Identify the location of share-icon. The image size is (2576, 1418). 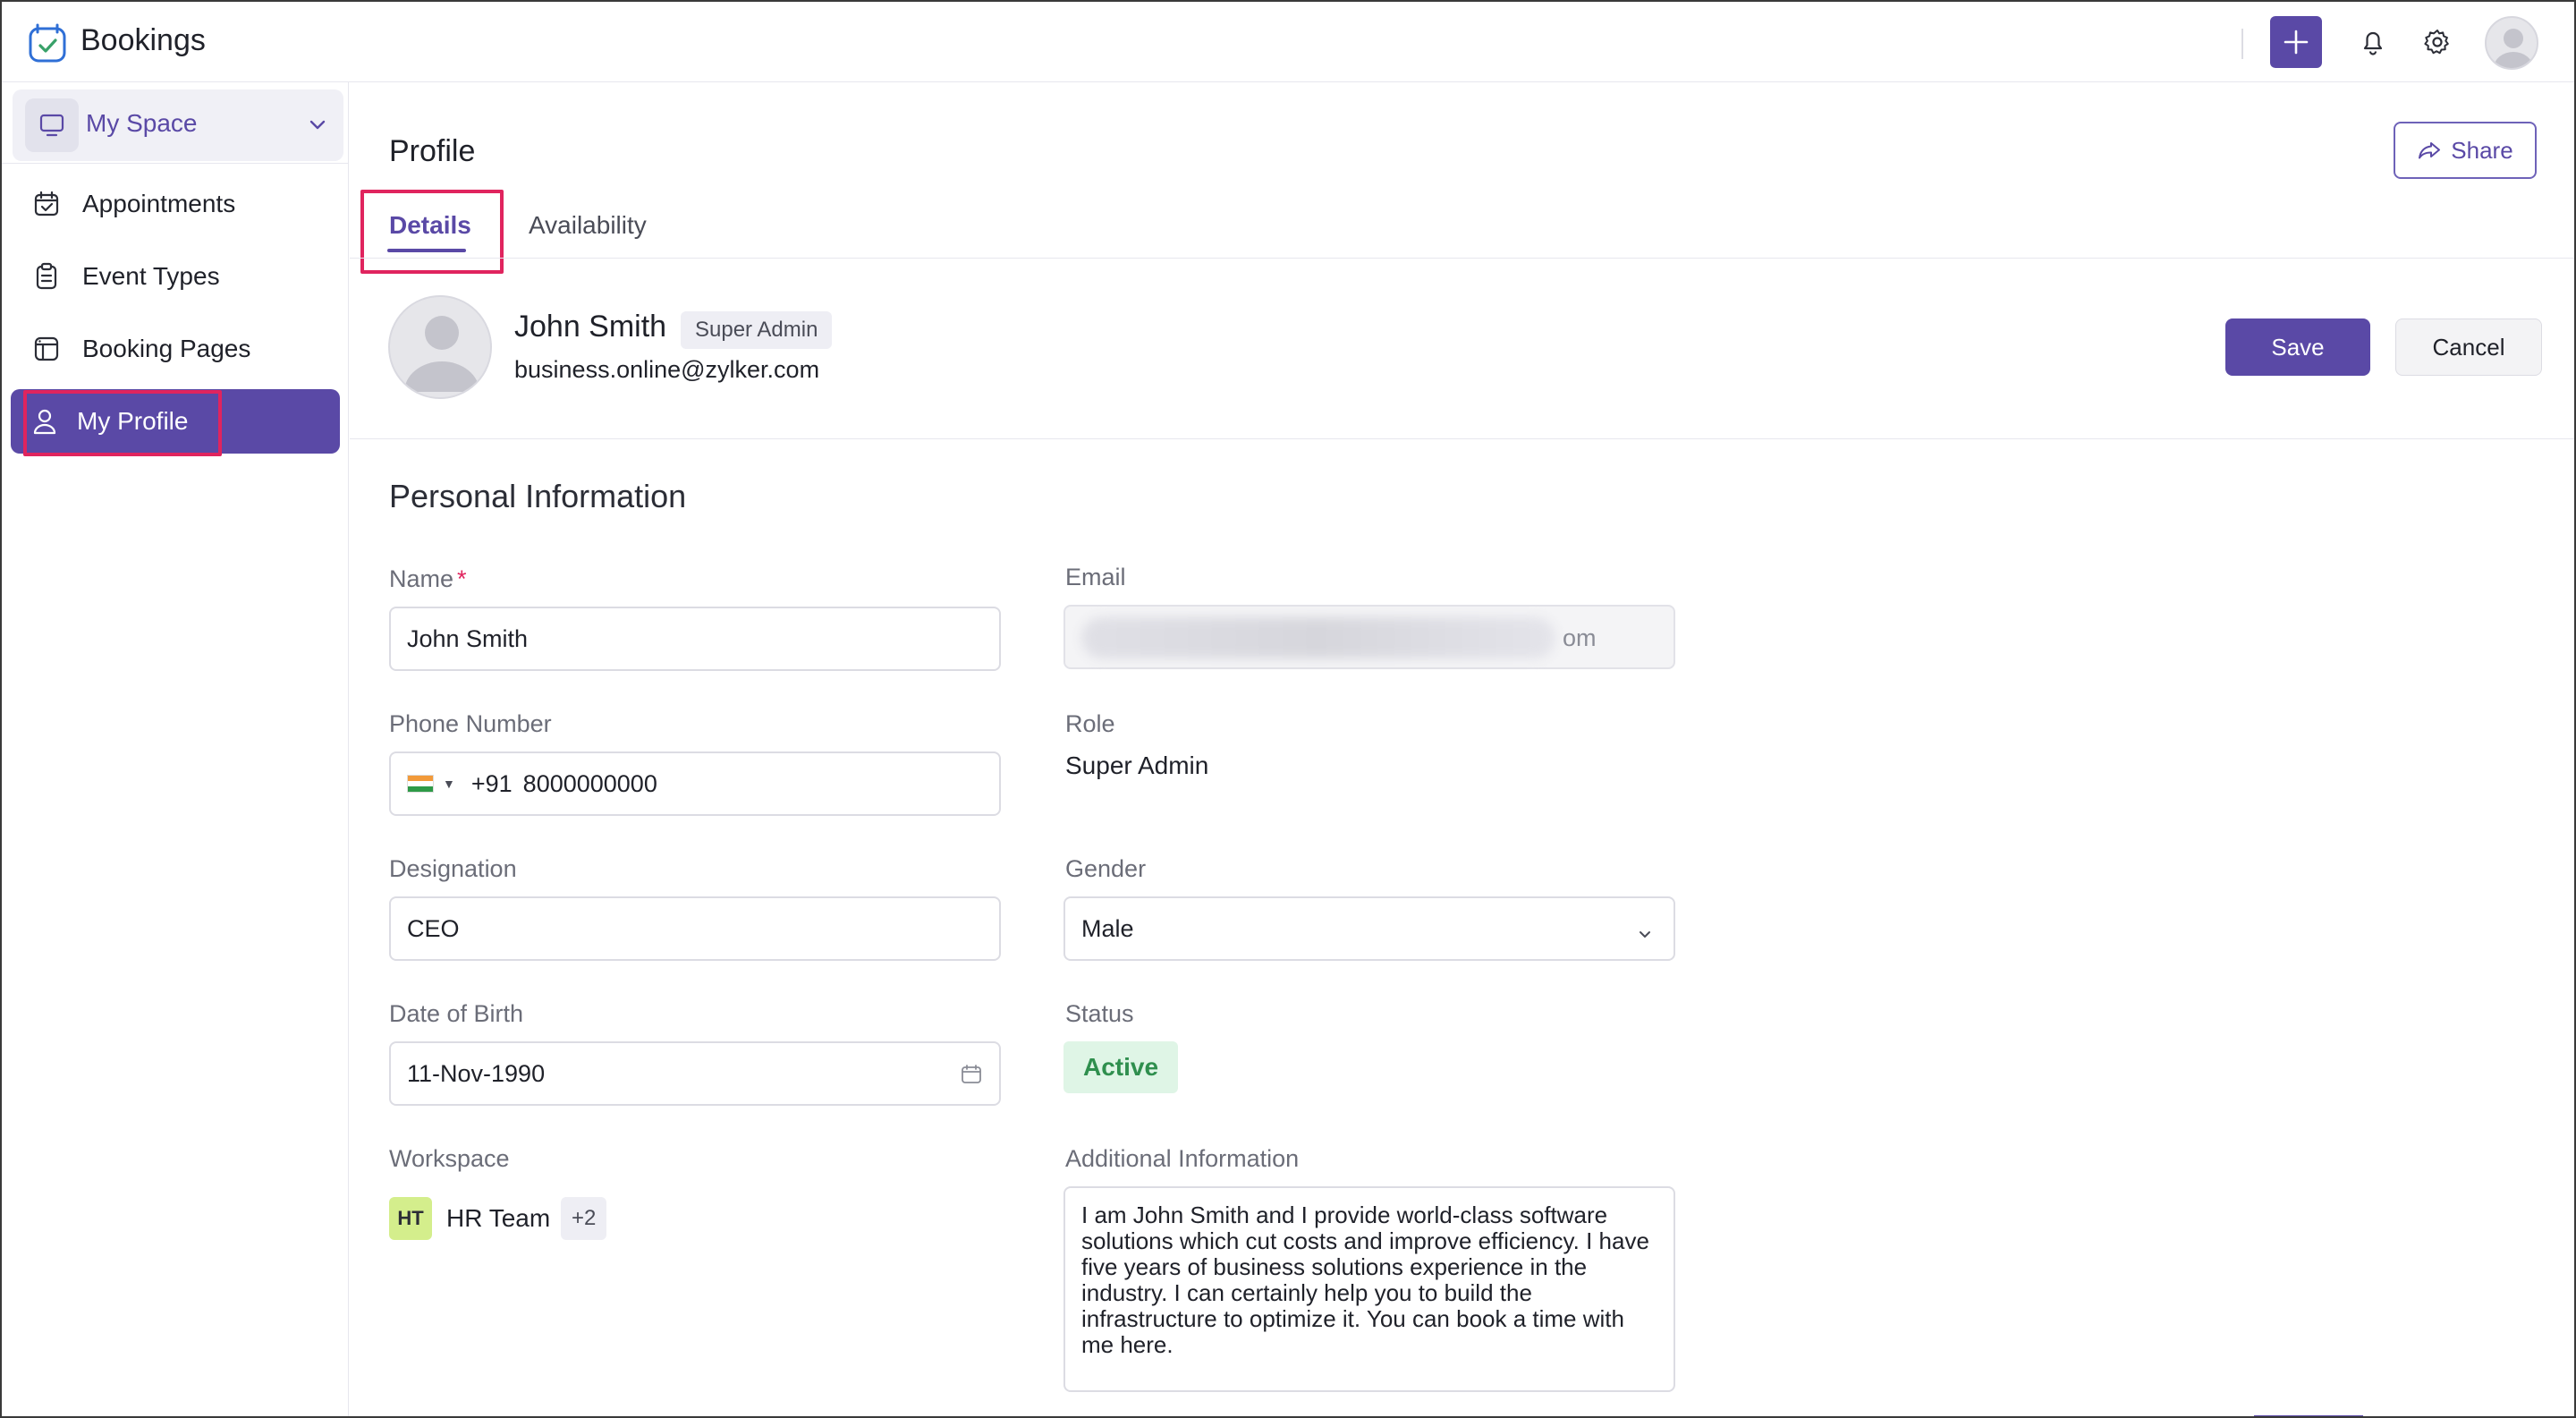
(2430, 150).